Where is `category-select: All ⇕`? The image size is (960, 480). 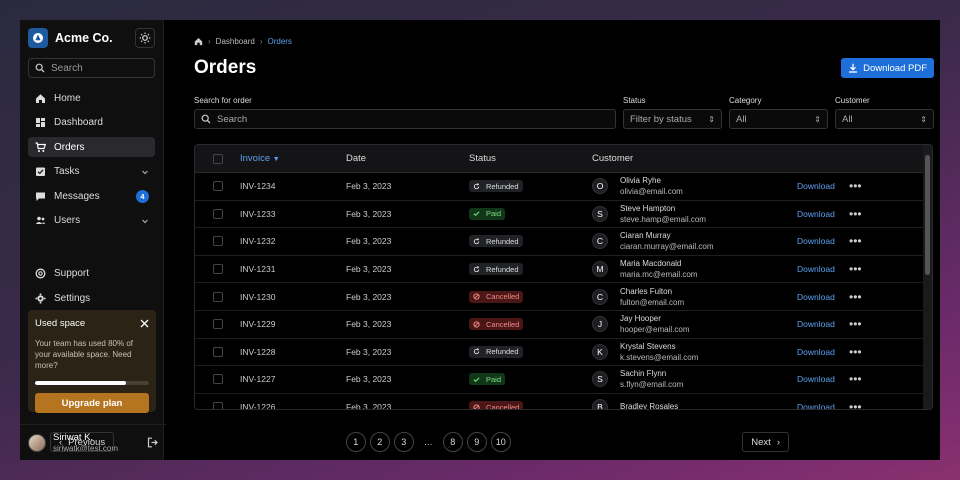 category-select: All ⇕ is located at coordinates (778, 119).